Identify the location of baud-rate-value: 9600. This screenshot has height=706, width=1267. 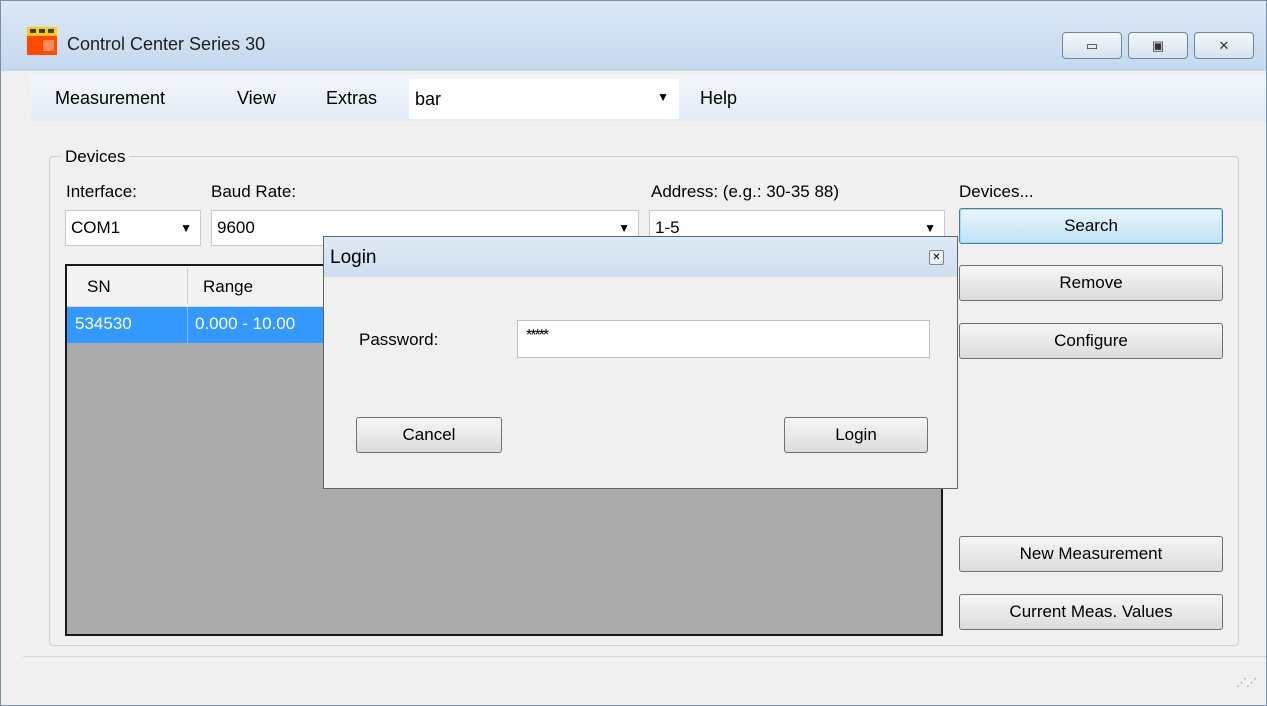
(236, 227).